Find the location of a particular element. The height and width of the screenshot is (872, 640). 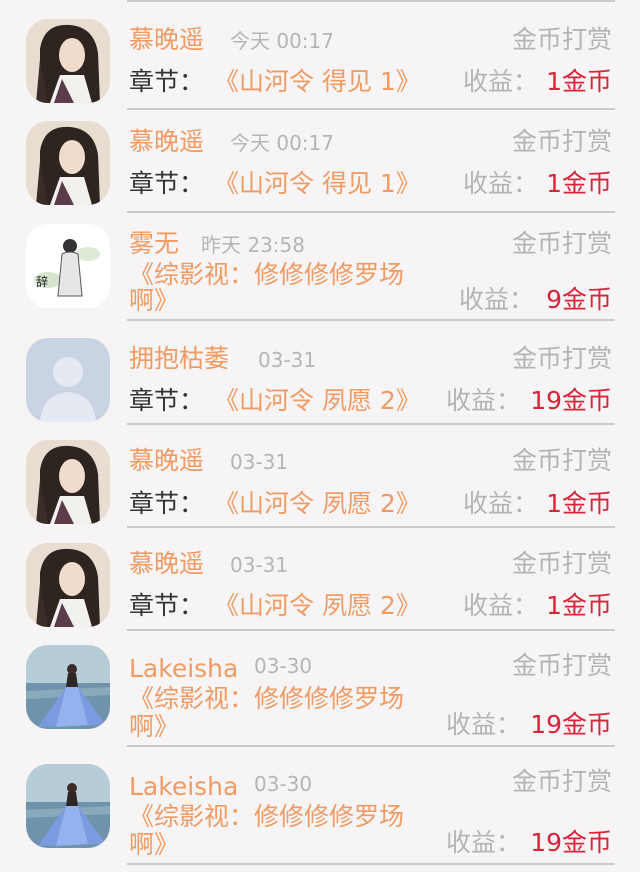

timestamp: 昨天 23:58 is located at coordinates (253, 245).